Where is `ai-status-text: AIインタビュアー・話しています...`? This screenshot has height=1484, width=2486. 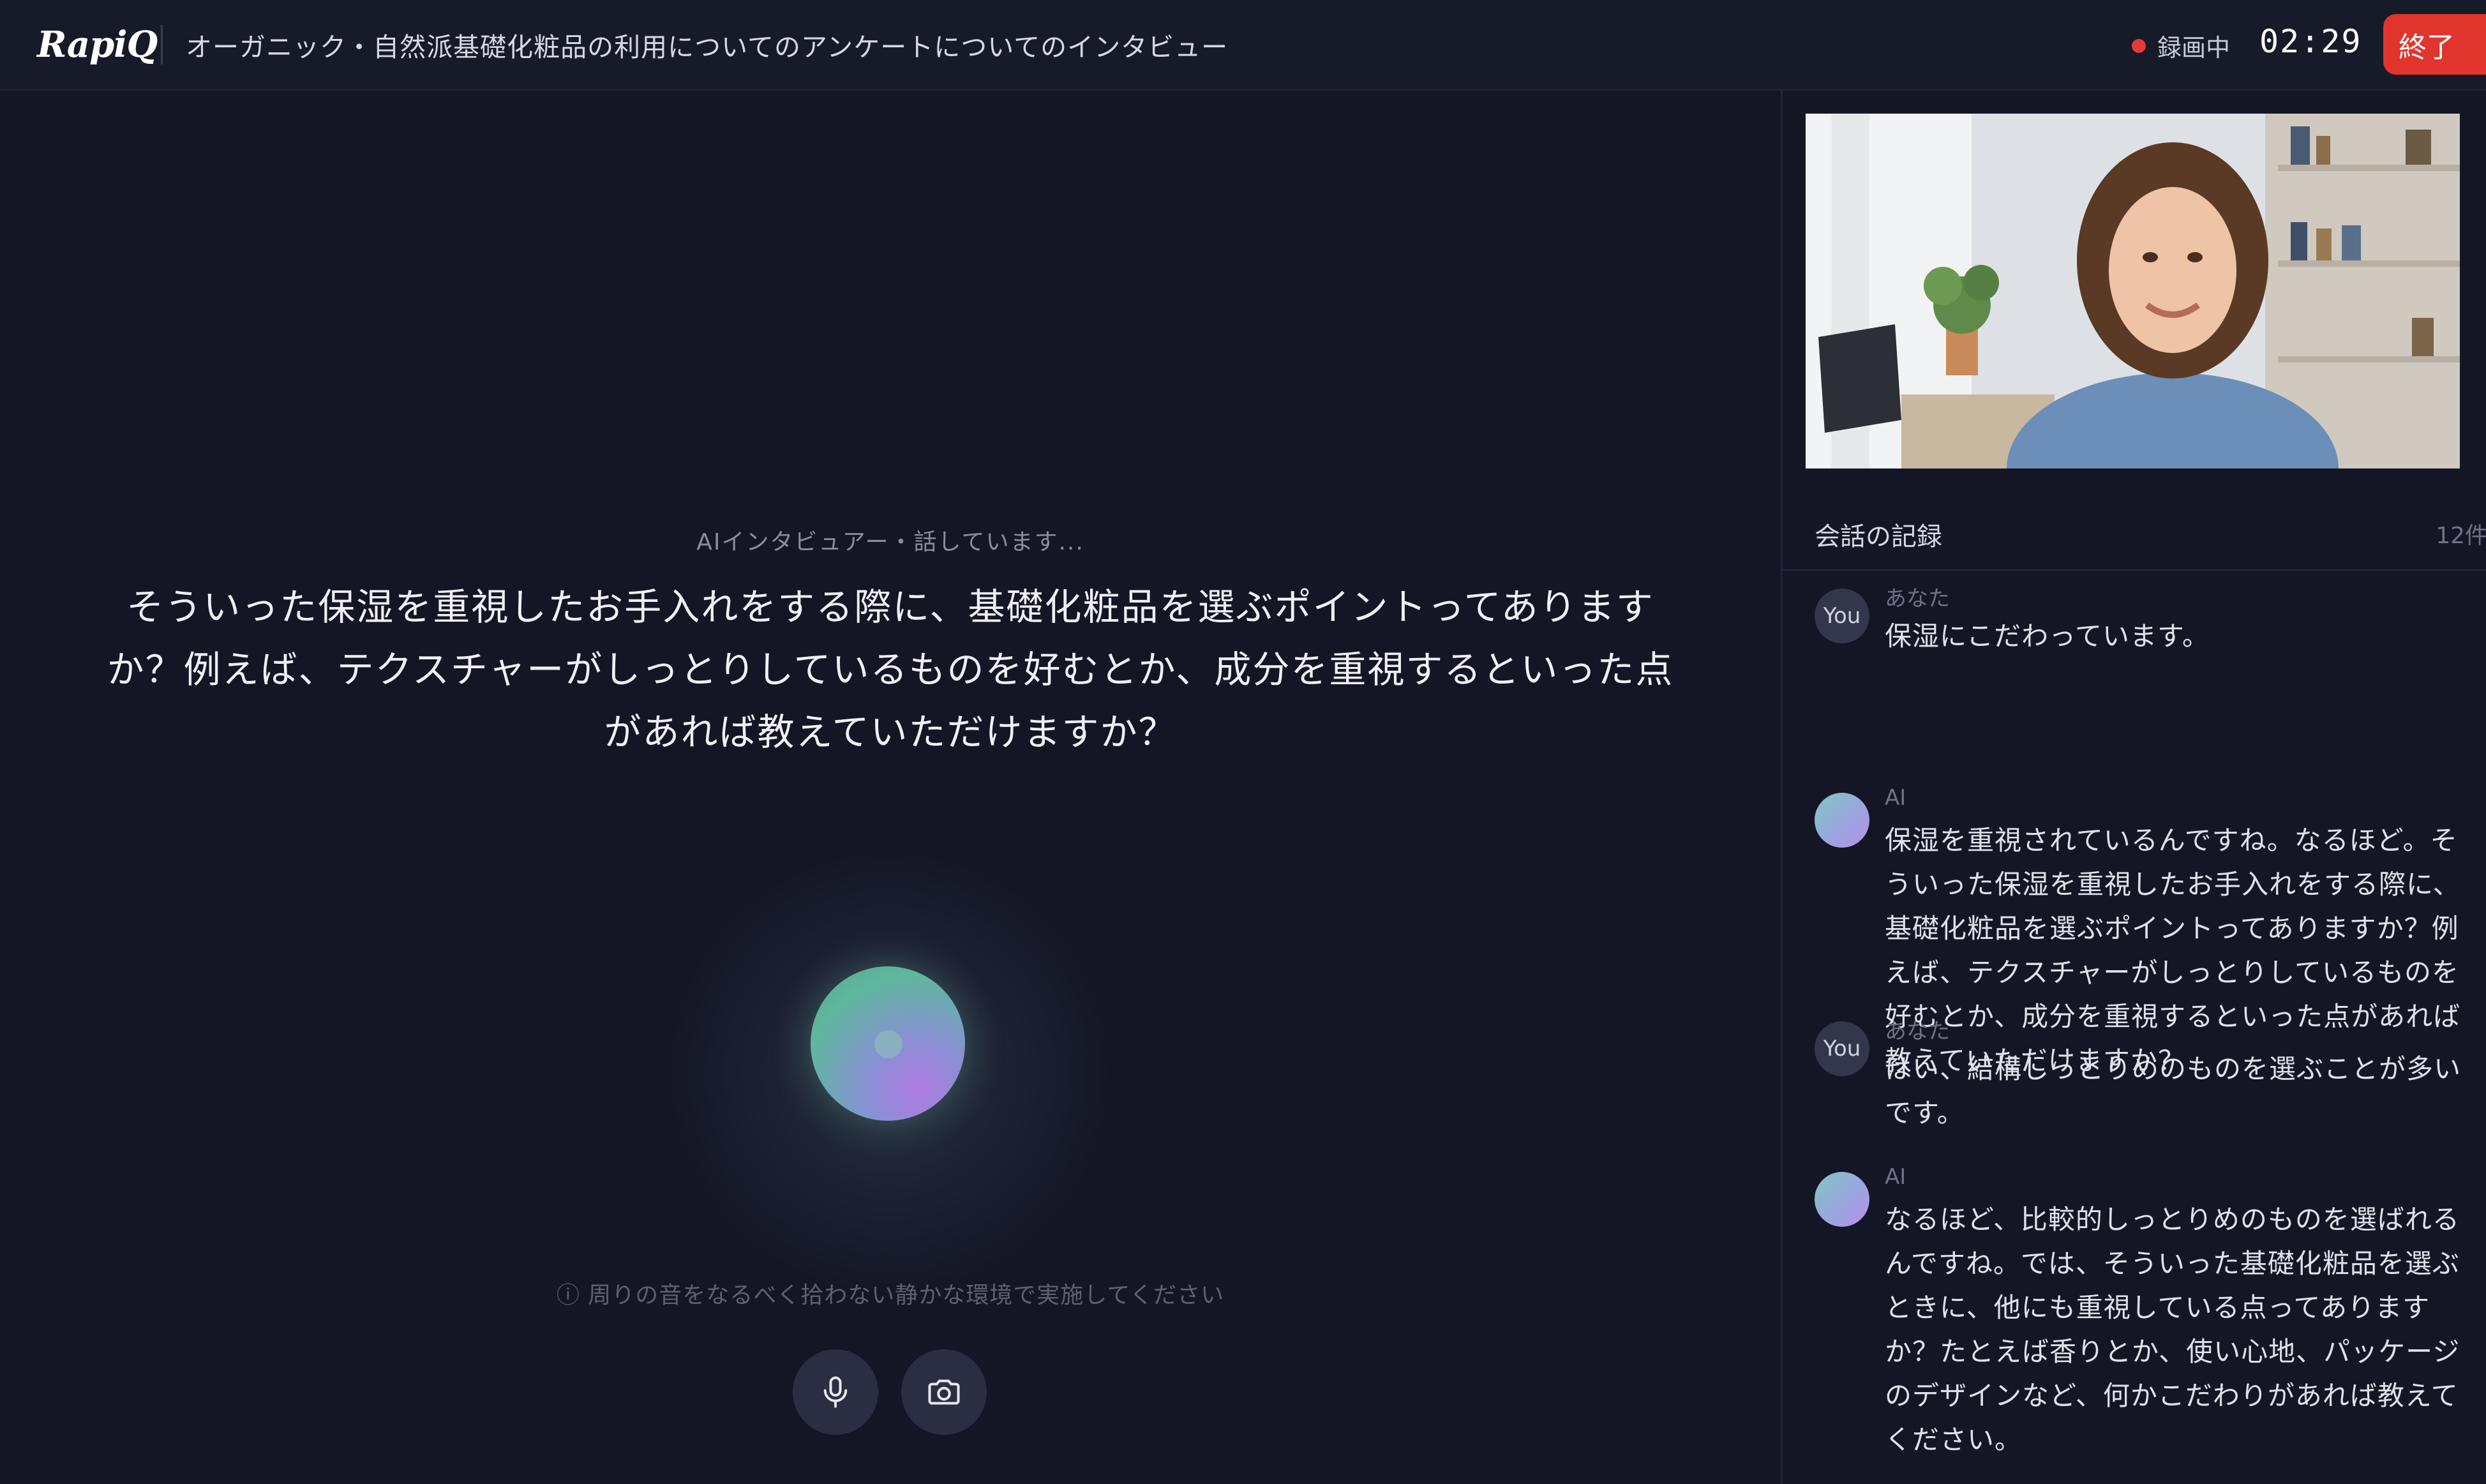 ai-status-text: AIインタビュアー・話しています... is located at coordinates (890, 542).